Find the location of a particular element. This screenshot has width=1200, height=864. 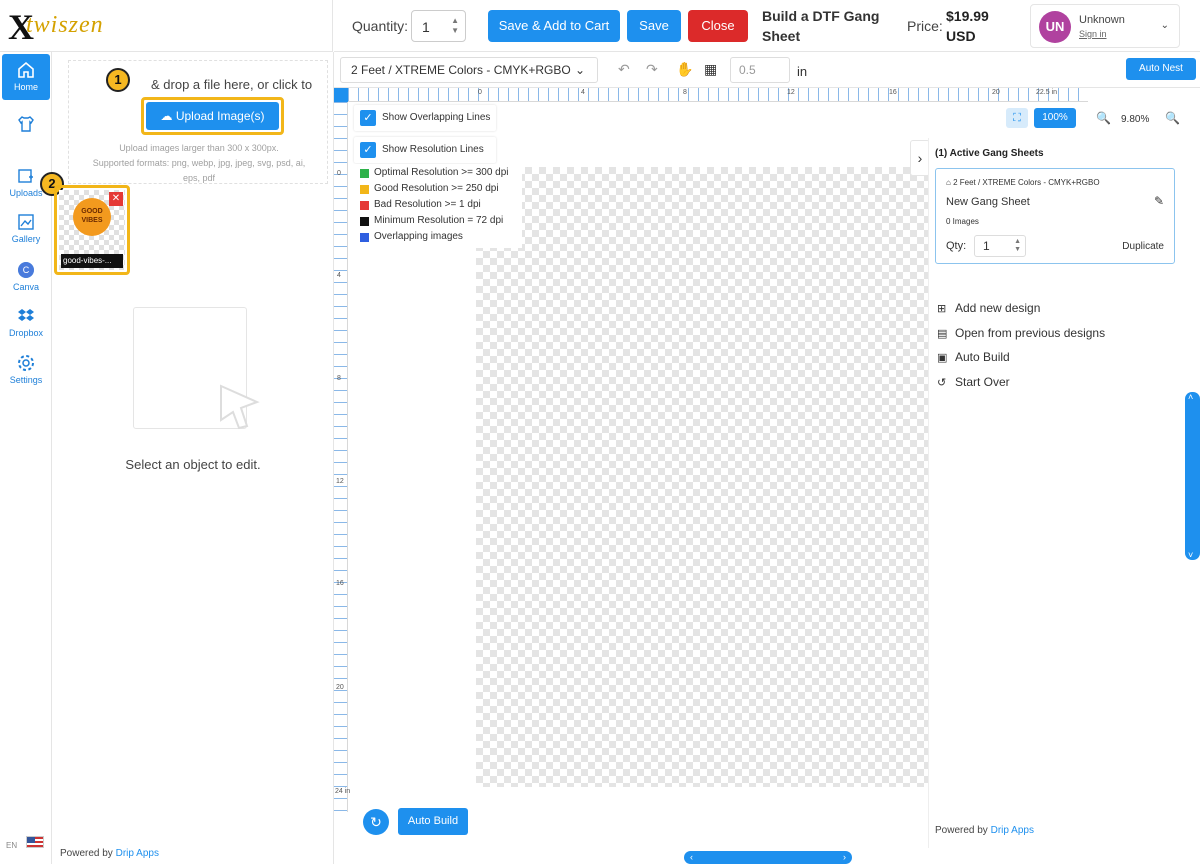

nav-gallery: Gallery is located at coordinates (26, 229).